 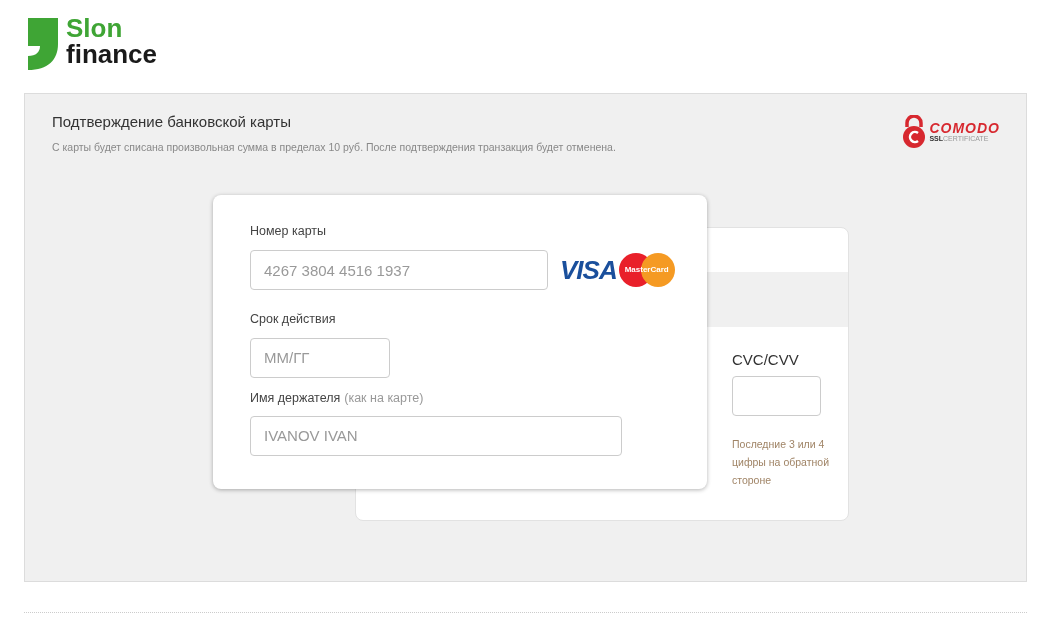 What do you see at coordinates (172, 122) in the screenshot?
I see `panel-title: Подтверждение банковской карты` at bounding box center [172, 122].